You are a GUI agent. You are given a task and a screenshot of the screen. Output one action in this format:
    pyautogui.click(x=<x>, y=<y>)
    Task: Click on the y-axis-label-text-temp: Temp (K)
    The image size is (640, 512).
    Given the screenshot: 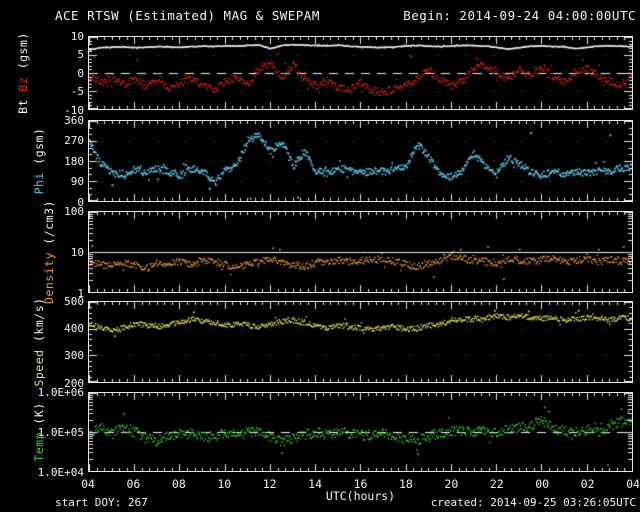 What is the action you would take?
    pyautogui.click(x=39, y=431)
    